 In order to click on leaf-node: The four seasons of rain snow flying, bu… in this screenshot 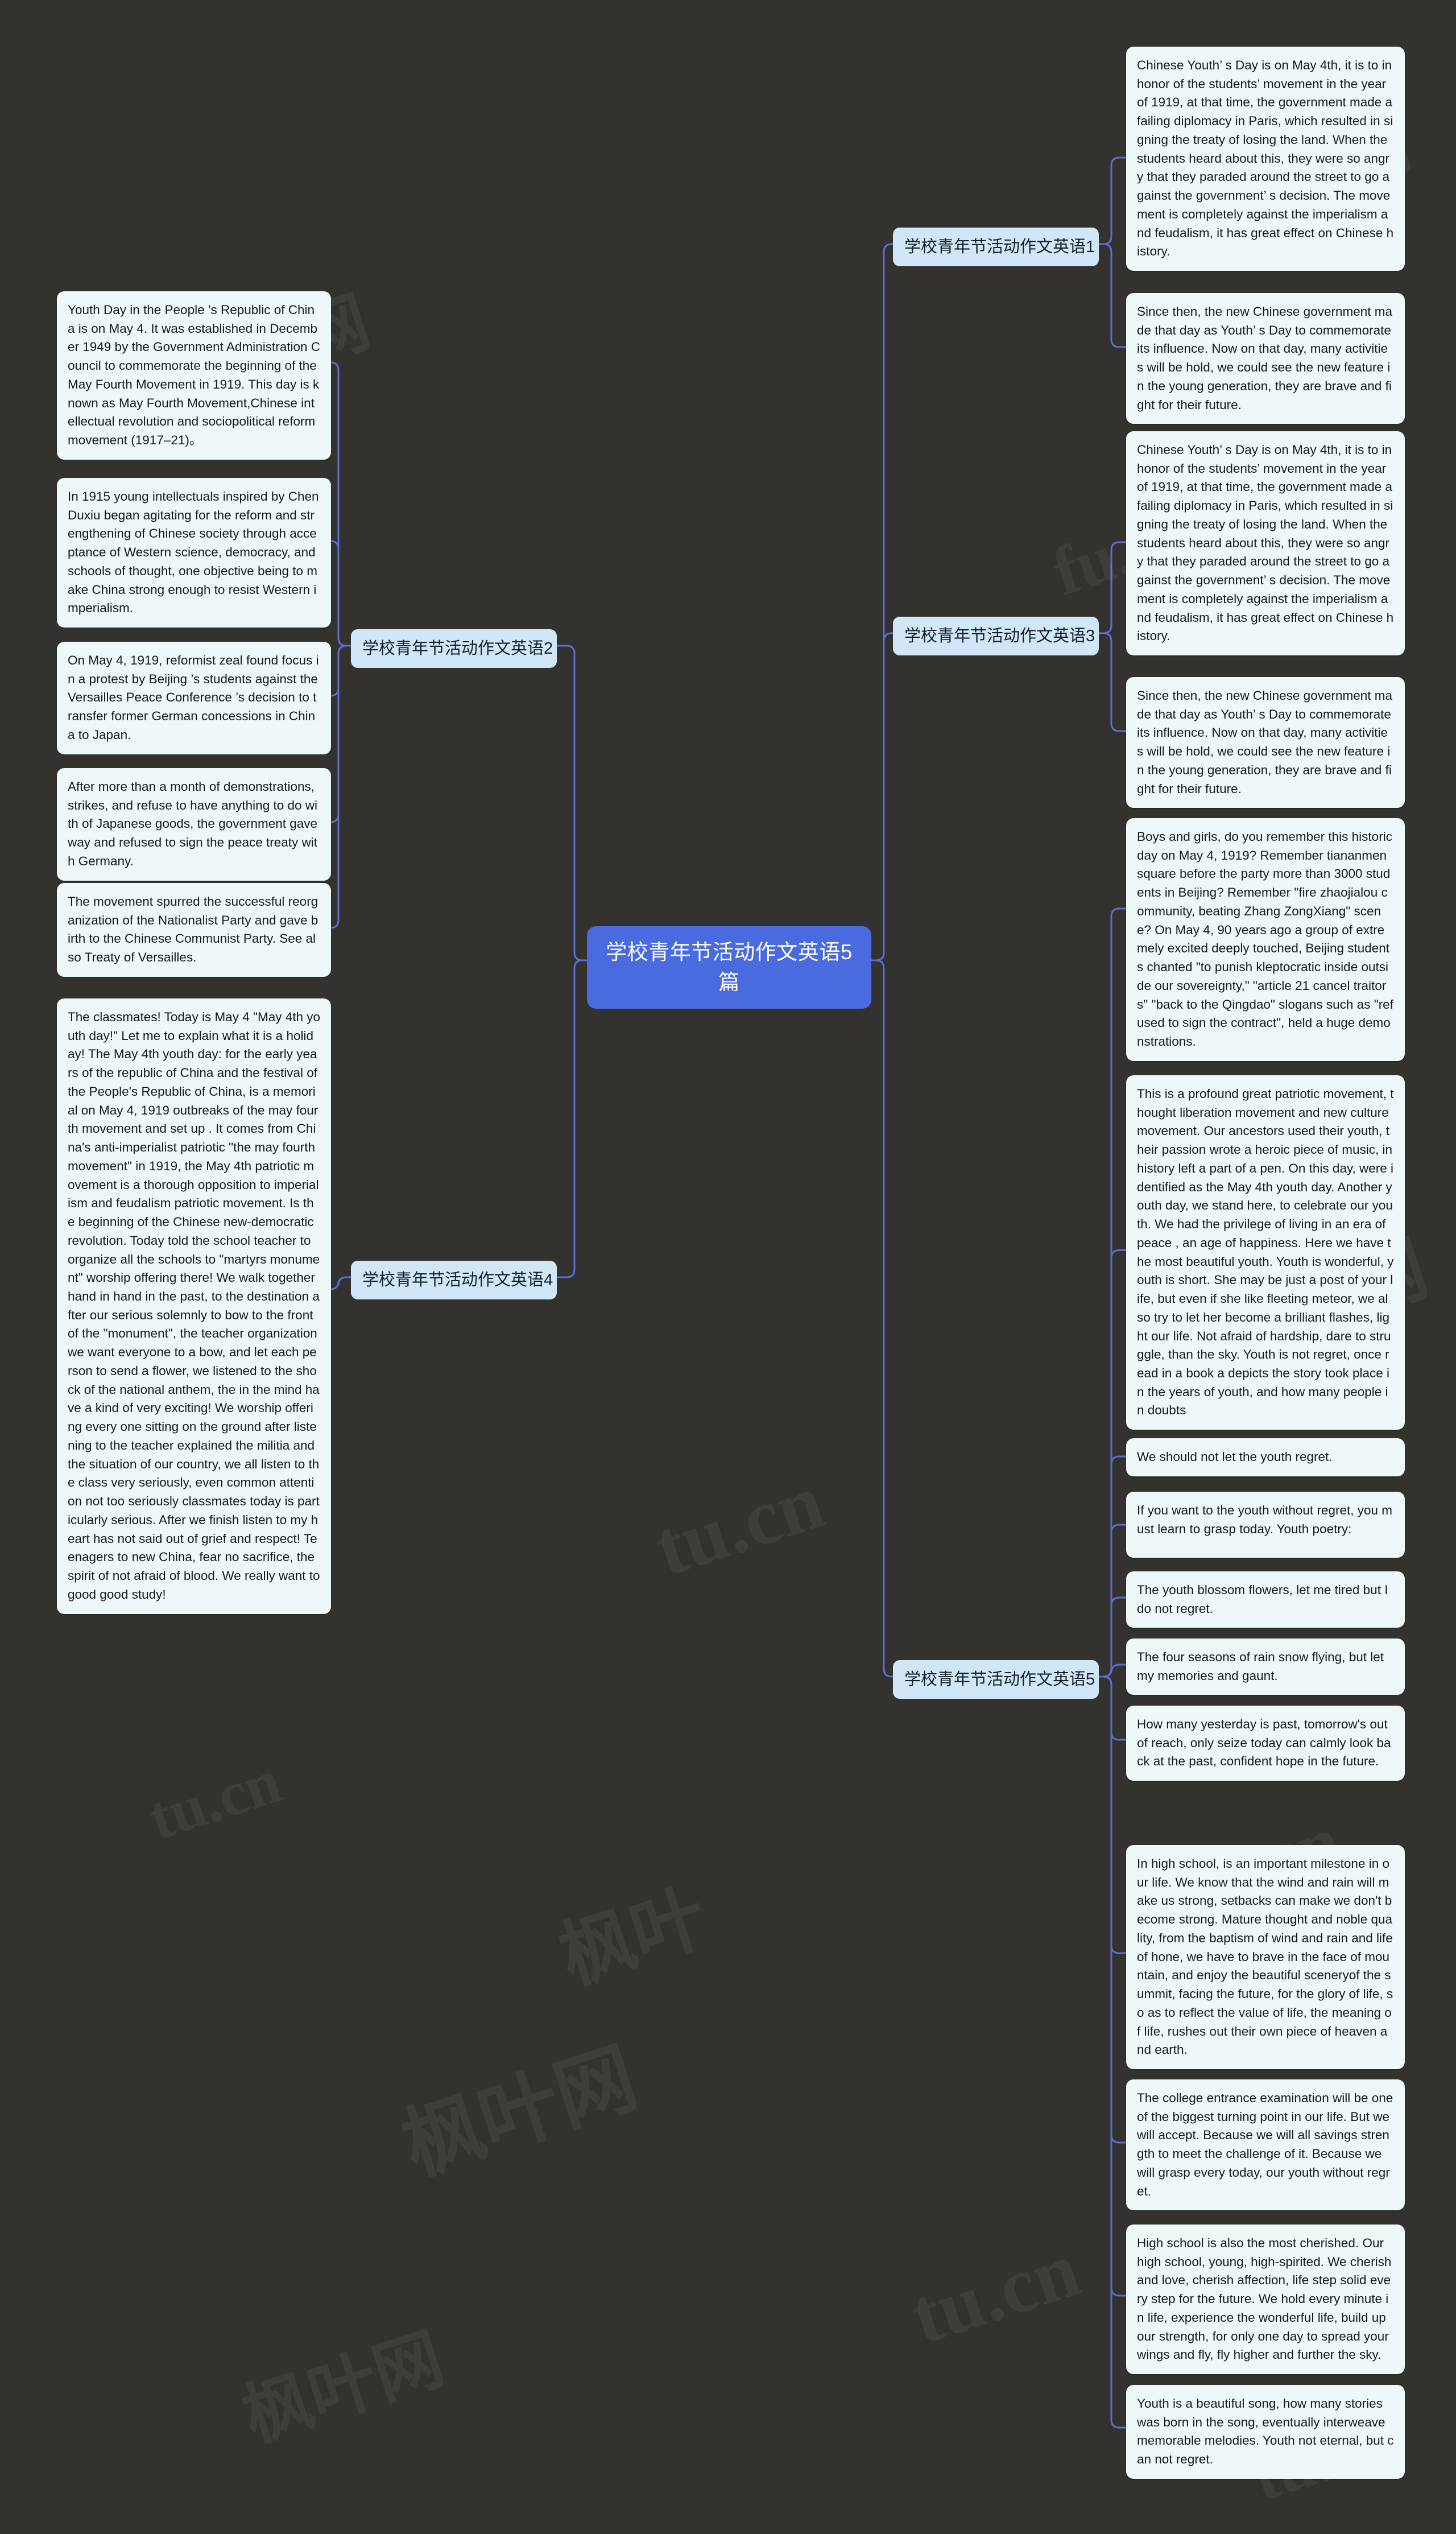, I will do `click(1265, 1667)`.